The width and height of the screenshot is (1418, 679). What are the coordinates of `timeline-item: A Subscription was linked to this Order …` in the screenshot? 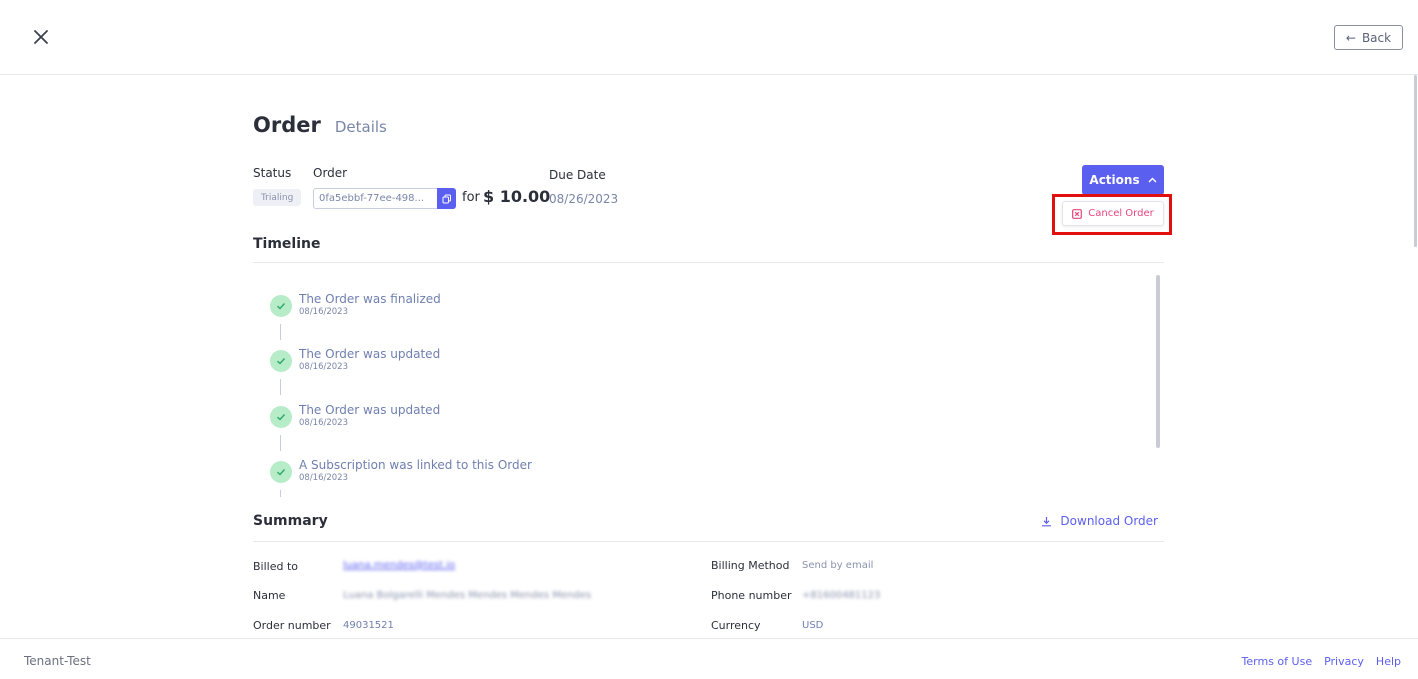 It's located at (570, 474).